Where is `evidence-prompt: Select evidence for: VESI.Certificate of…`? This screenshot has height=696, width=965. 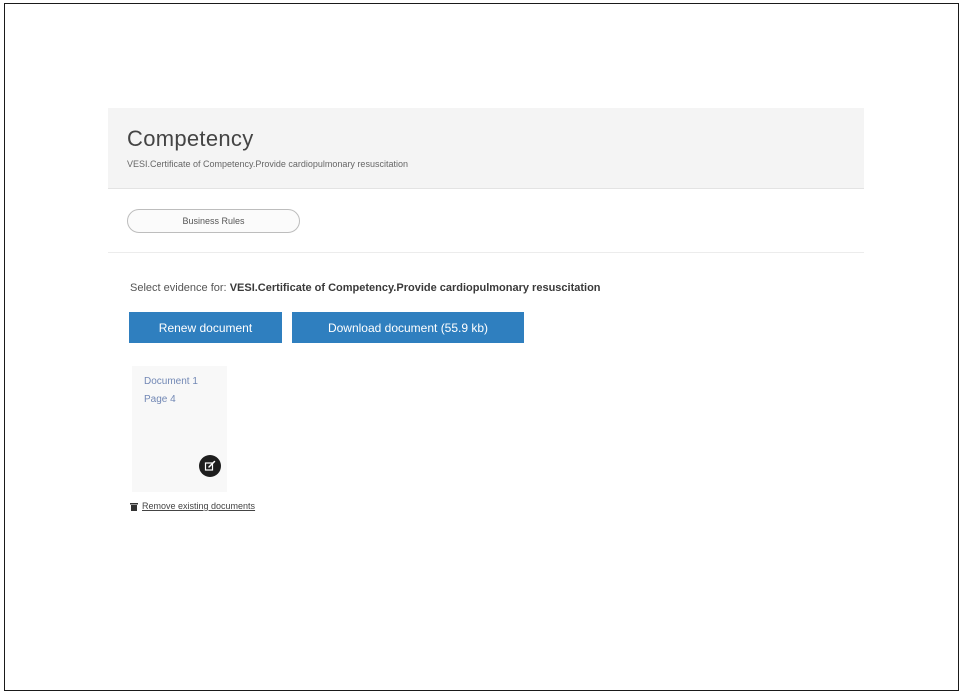 evidence-prompt: Select evidence for: VESI.Certificate of… is located at coordinates (365, 288).